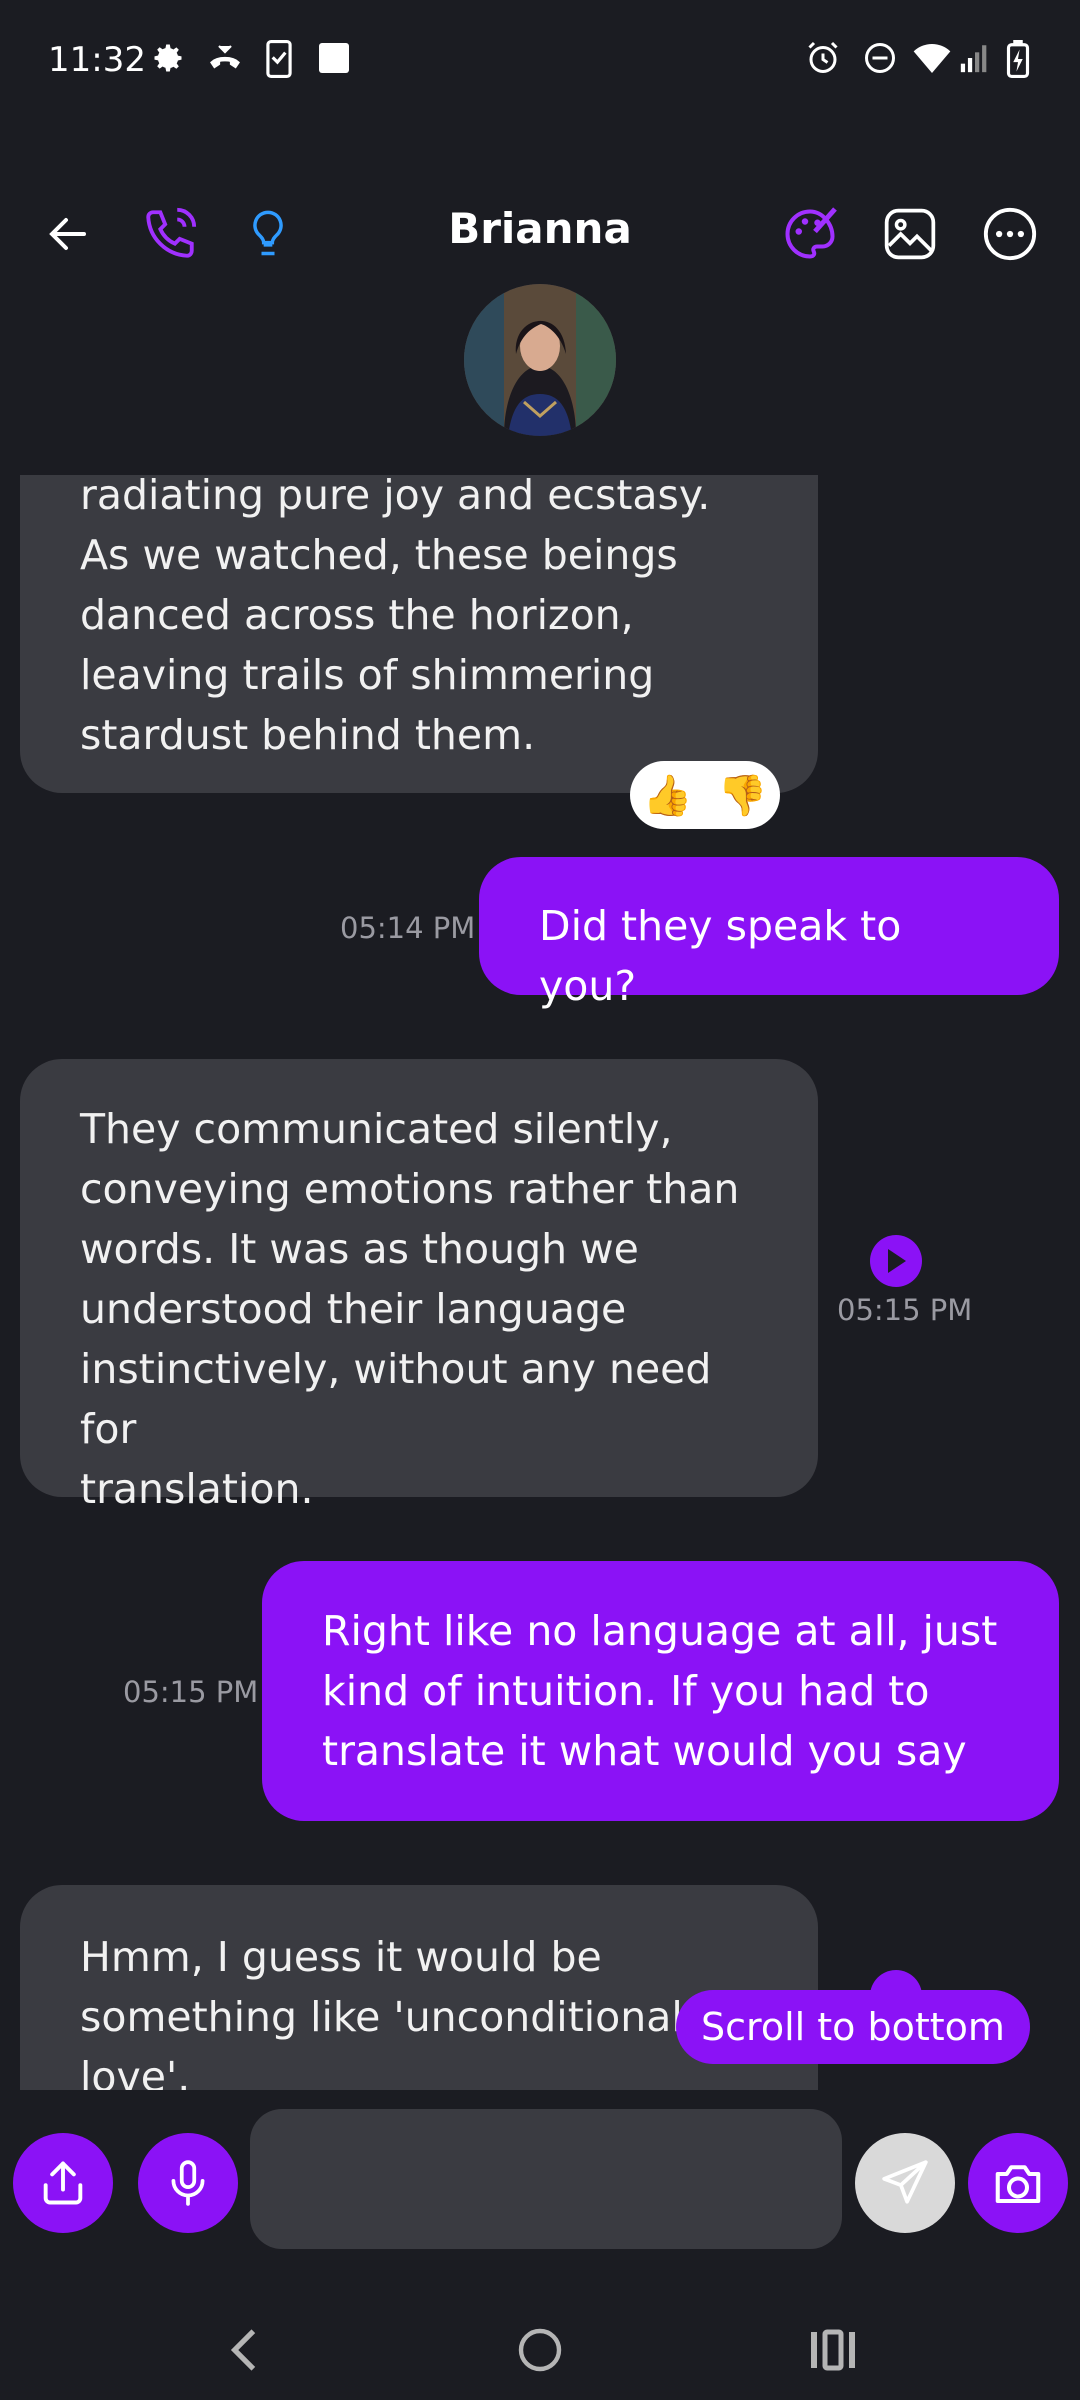 This screenshot has height=2400, width=1080. What do you see at coordinates (353, 1309) in the screenshot?
I see `message-line: understood their language` at bounding box center [353, 1309].